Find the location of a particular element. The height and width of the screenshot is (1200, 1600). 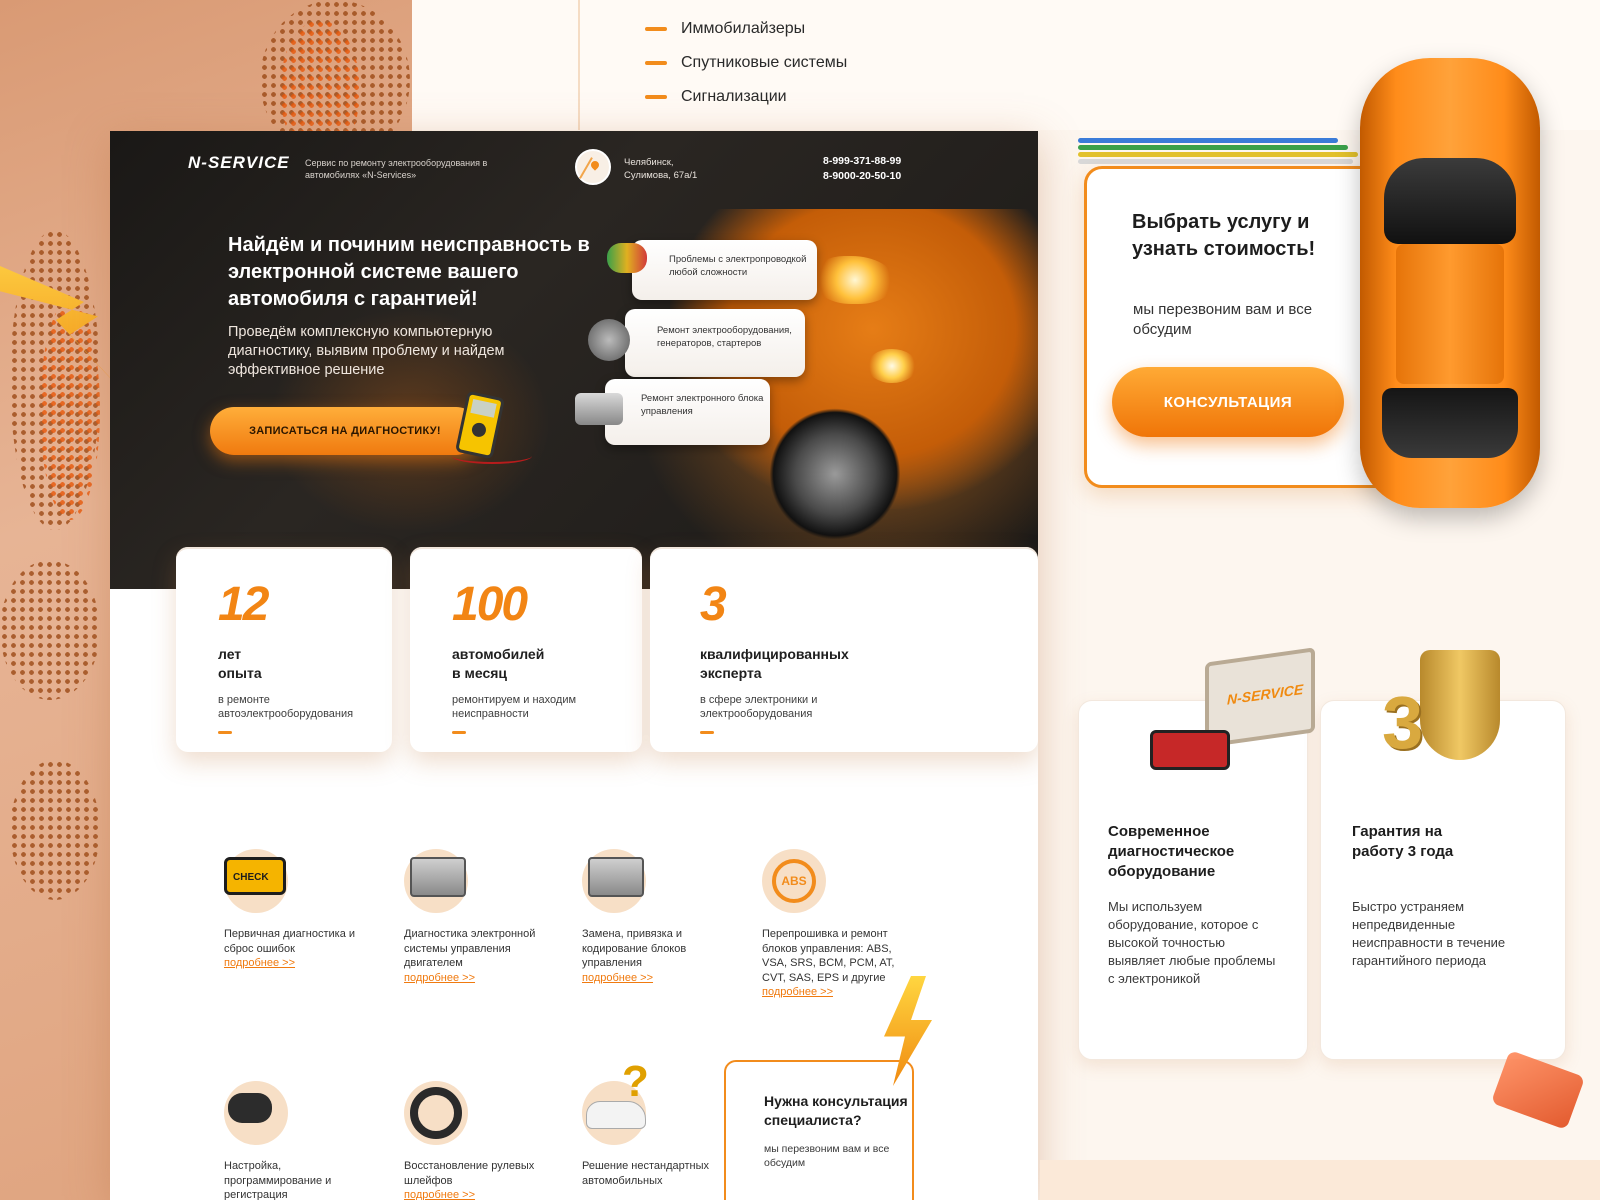

abs-icon: ABS is located at coordinates (794, 881).